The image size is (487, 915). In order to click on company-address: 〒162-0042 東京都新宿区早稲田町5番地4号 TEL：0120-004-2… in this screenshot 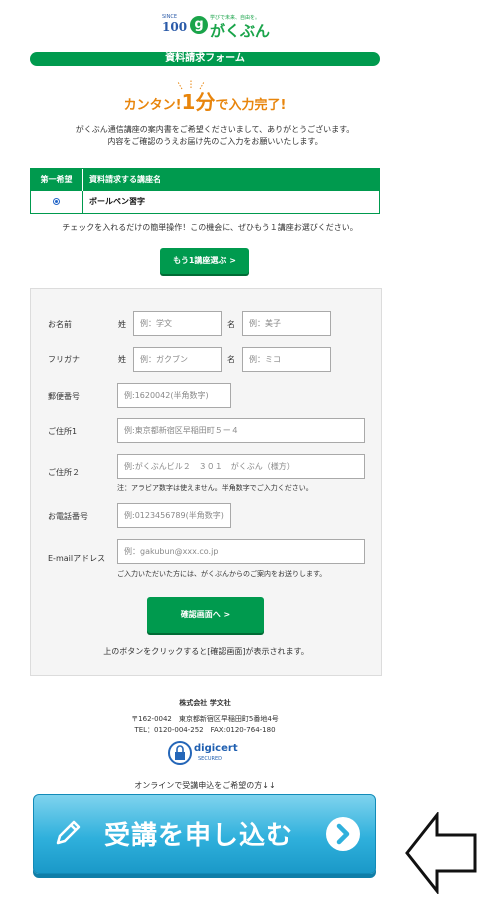, I will do `click(205, 725)`.